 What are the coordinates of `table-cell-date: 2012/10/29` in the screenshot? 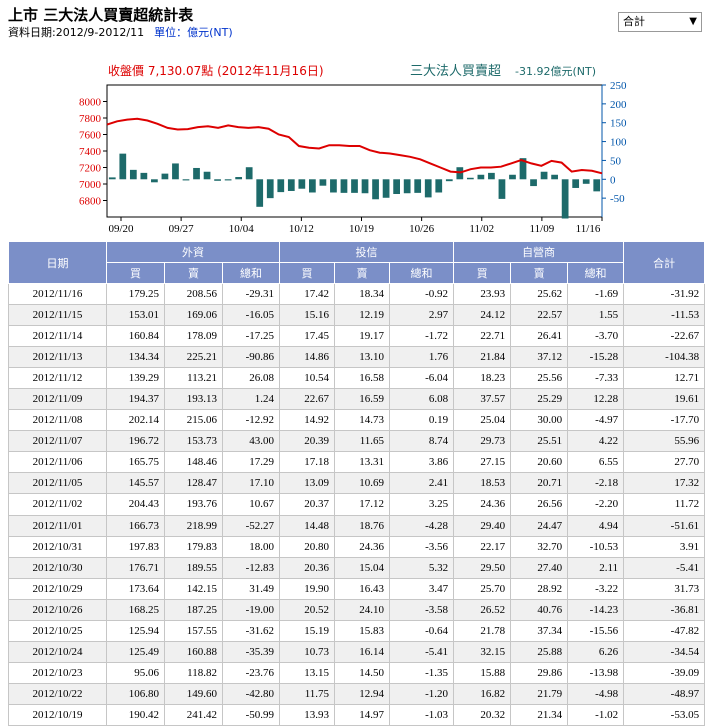 It's located at (57, 588).